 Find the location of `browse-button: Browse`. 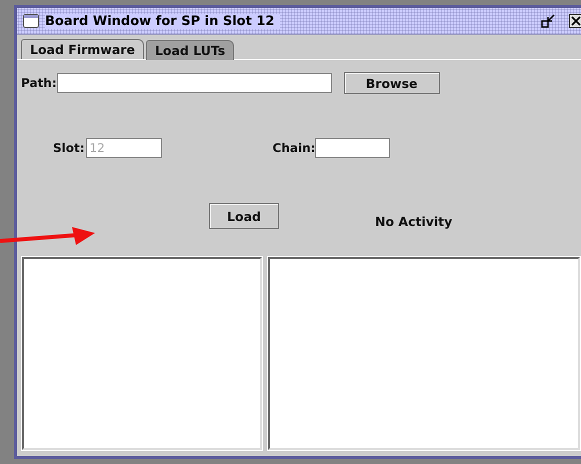

browse-button: Browse is located at coordinates (392, 83).